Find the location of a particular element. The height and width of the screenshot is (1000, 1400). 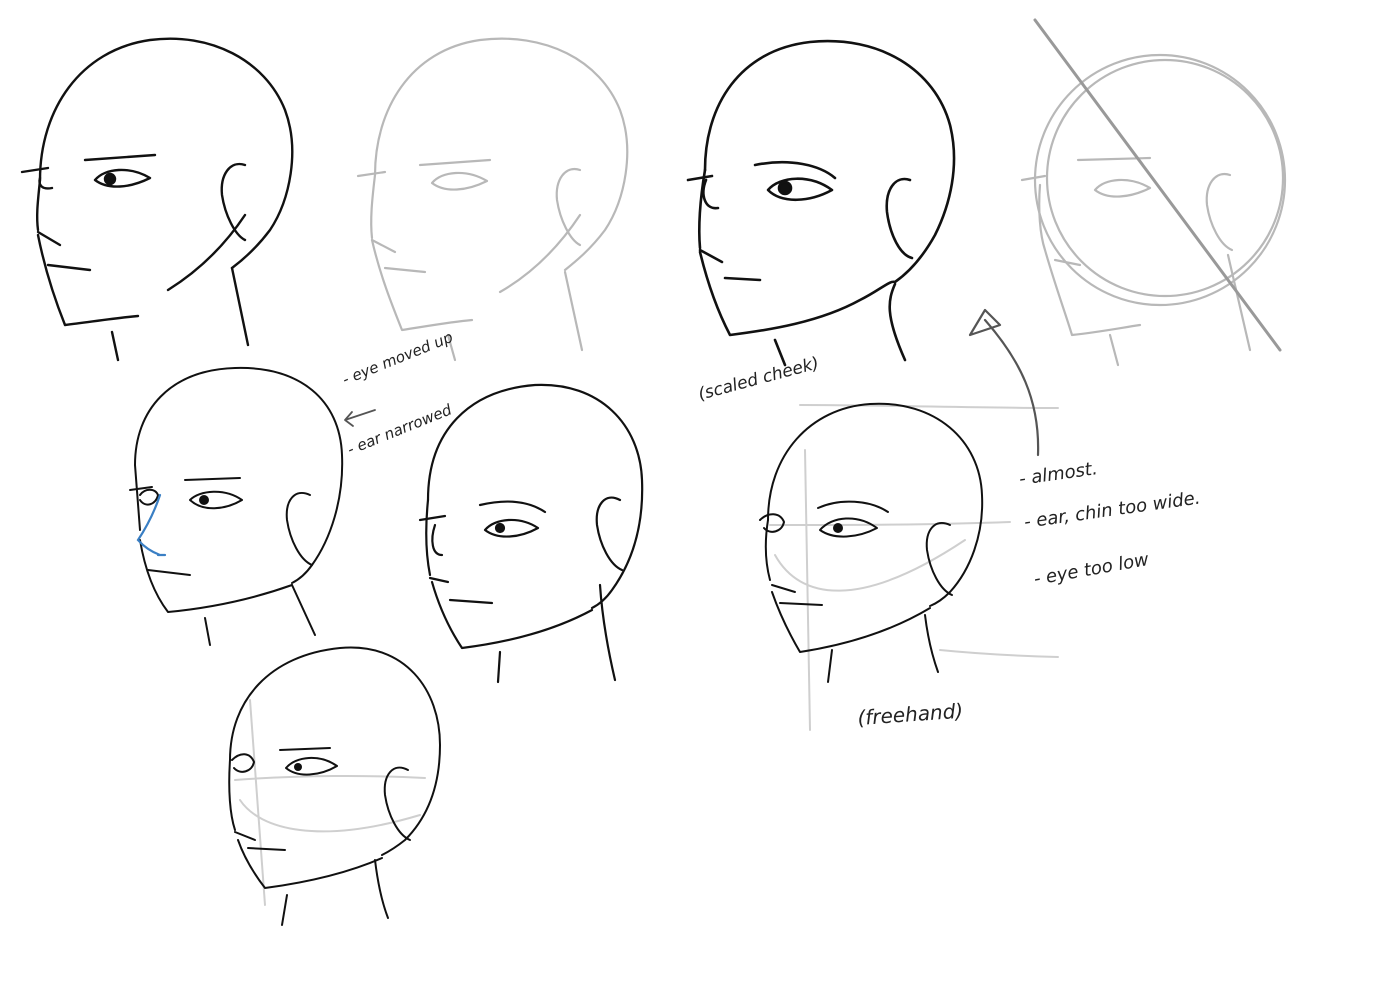

head-sketch-blue-correction is located at coordinates (236, 506).